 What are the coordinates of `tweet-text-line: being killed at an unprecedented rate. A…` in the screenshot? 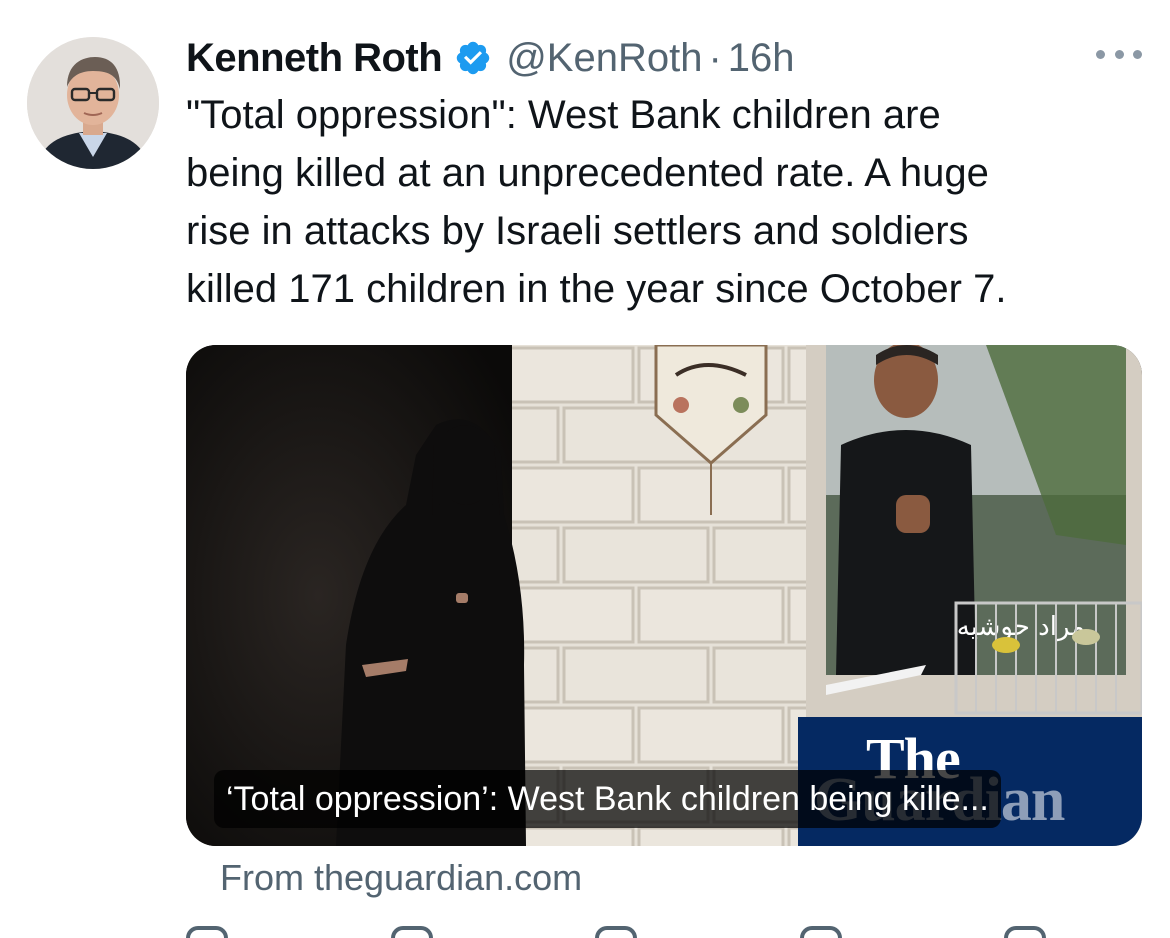 It's located at (587, 173).